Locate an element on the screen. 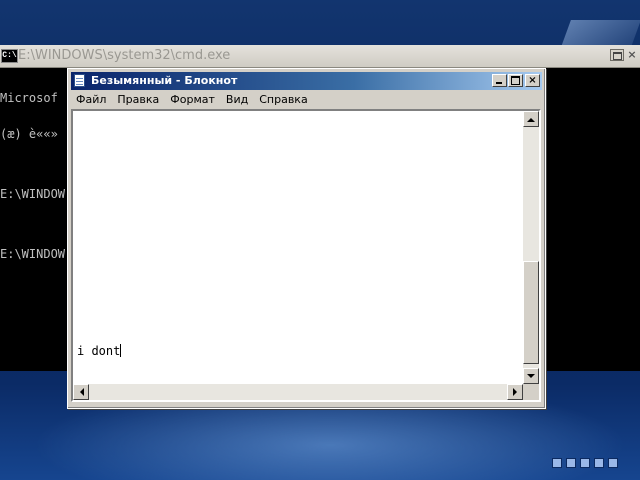  cmd-title-text: E:\WINDOWS\system32\cmd.exe is located at coordinates (124, 55).